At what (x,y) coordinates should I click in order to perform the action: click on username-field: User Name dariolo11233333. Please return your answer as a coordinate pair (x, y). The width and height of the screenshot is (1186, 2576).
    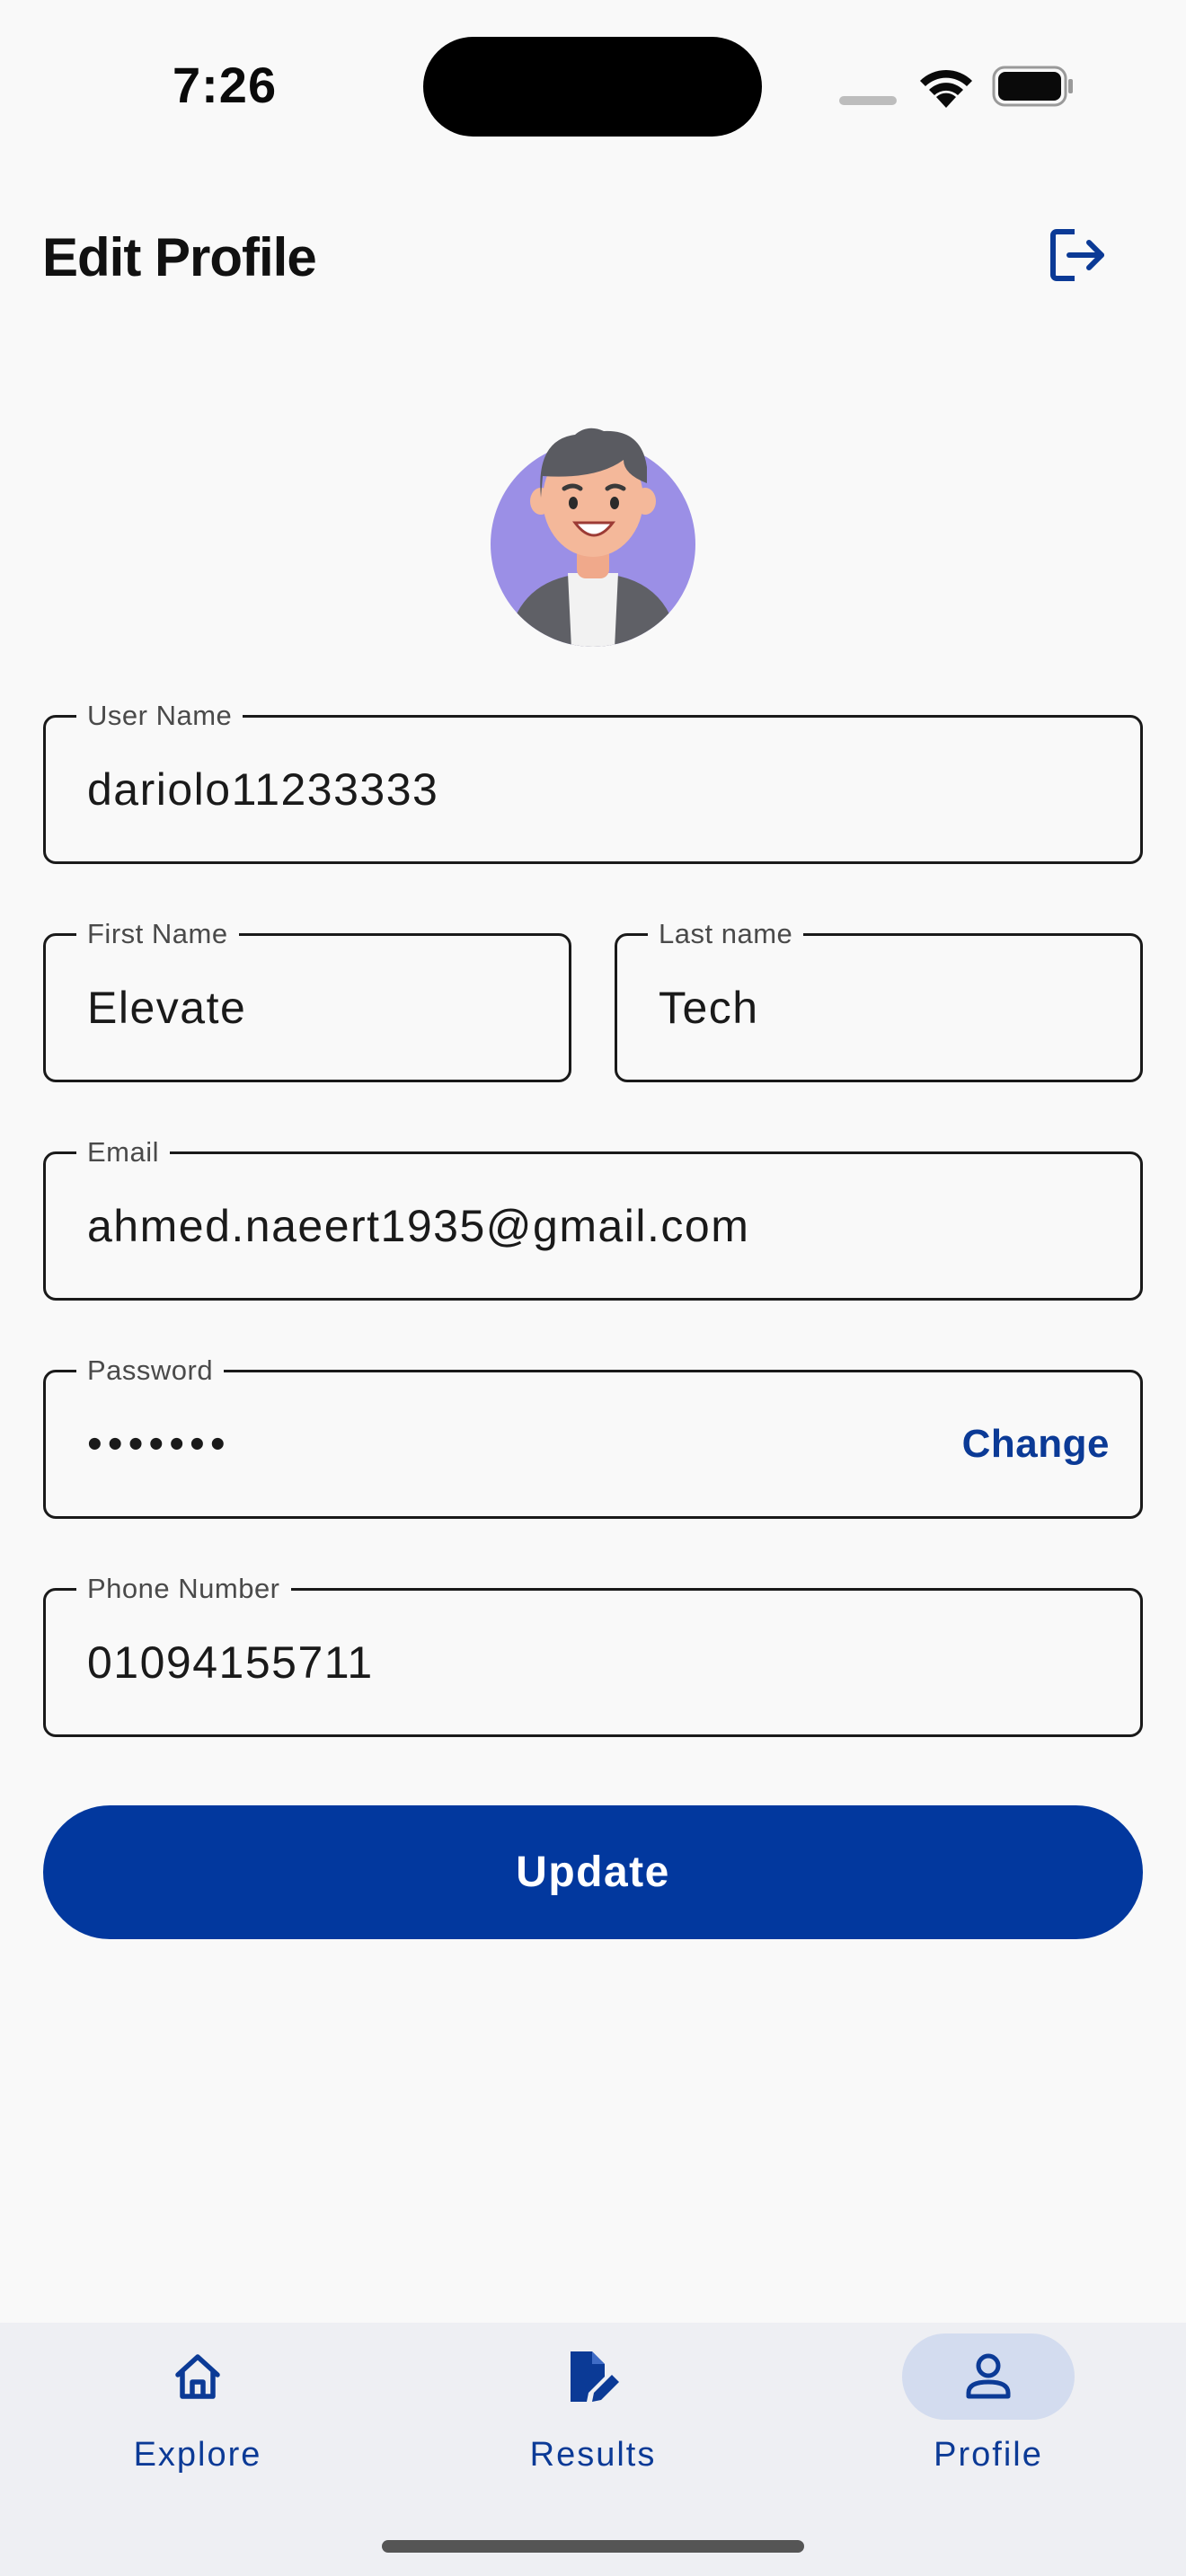
    Looking at the image, I should click on (593, 782).